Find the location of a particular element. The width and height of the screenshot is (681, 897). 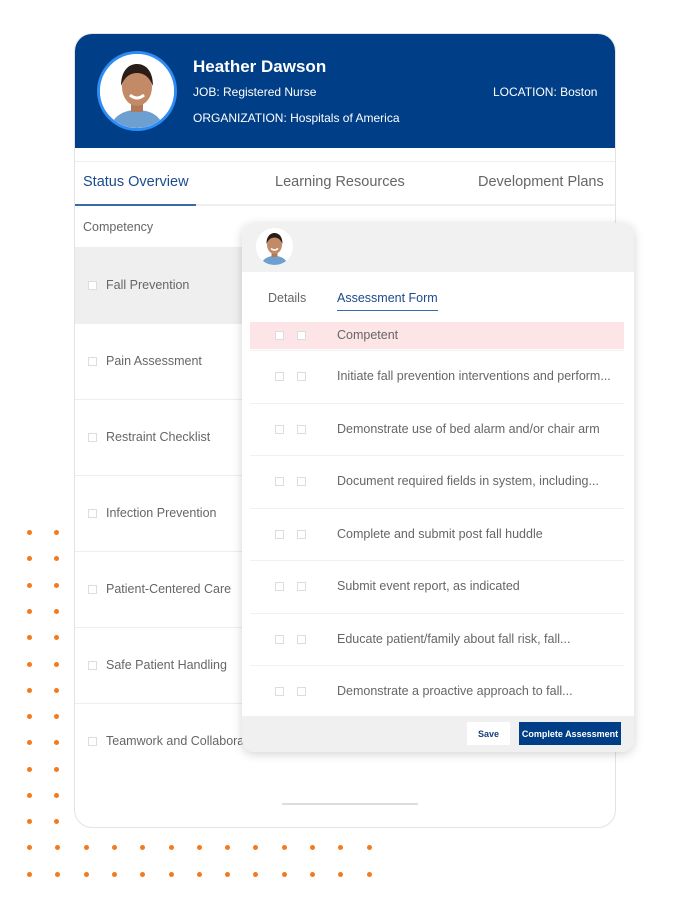

complete-assessment-button: Complete Assessment is located at coordinates (570, 733).